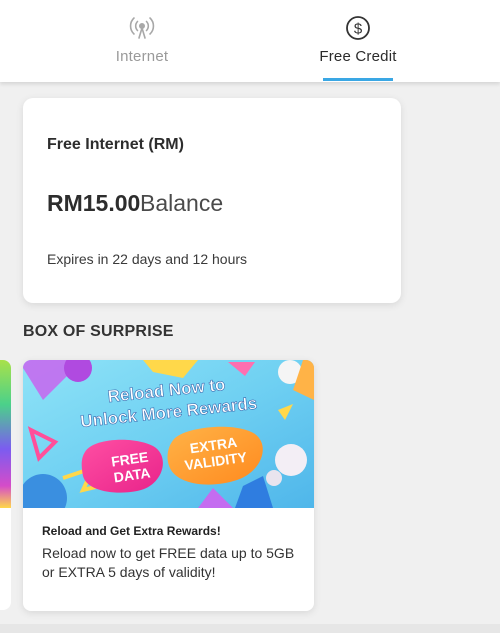  What do you see at coordinates (142, 56) in the screenshot?
I see `tab-internet-label: Internet` at bounding box center [142, 56].